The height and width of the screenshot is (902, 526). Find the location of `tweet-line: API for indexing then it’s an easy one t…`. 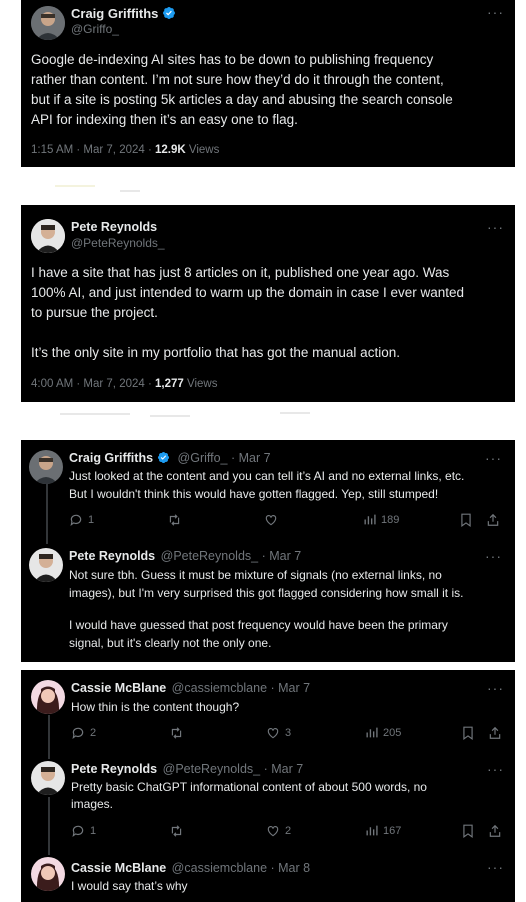

tweet-line: API for indexing then it’s an easy one t… is located at coordinates (164, 119).